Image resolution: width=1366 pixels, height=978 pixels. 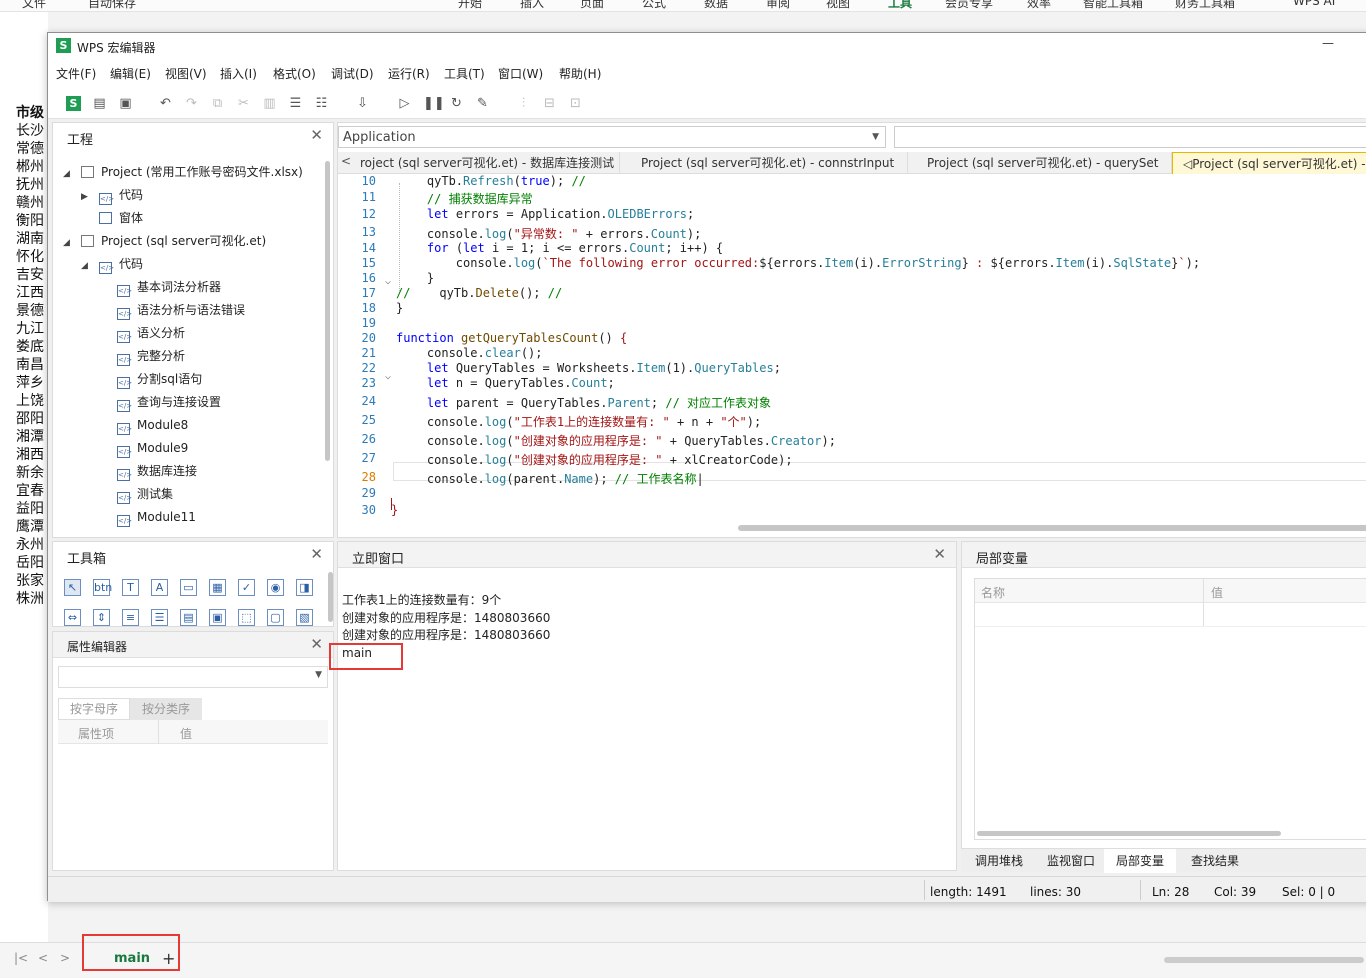 What do you see at coordinates (30, 184) in the screenshot?
I see `sheet-cell: 抚州` at bounding box center [30, 184].